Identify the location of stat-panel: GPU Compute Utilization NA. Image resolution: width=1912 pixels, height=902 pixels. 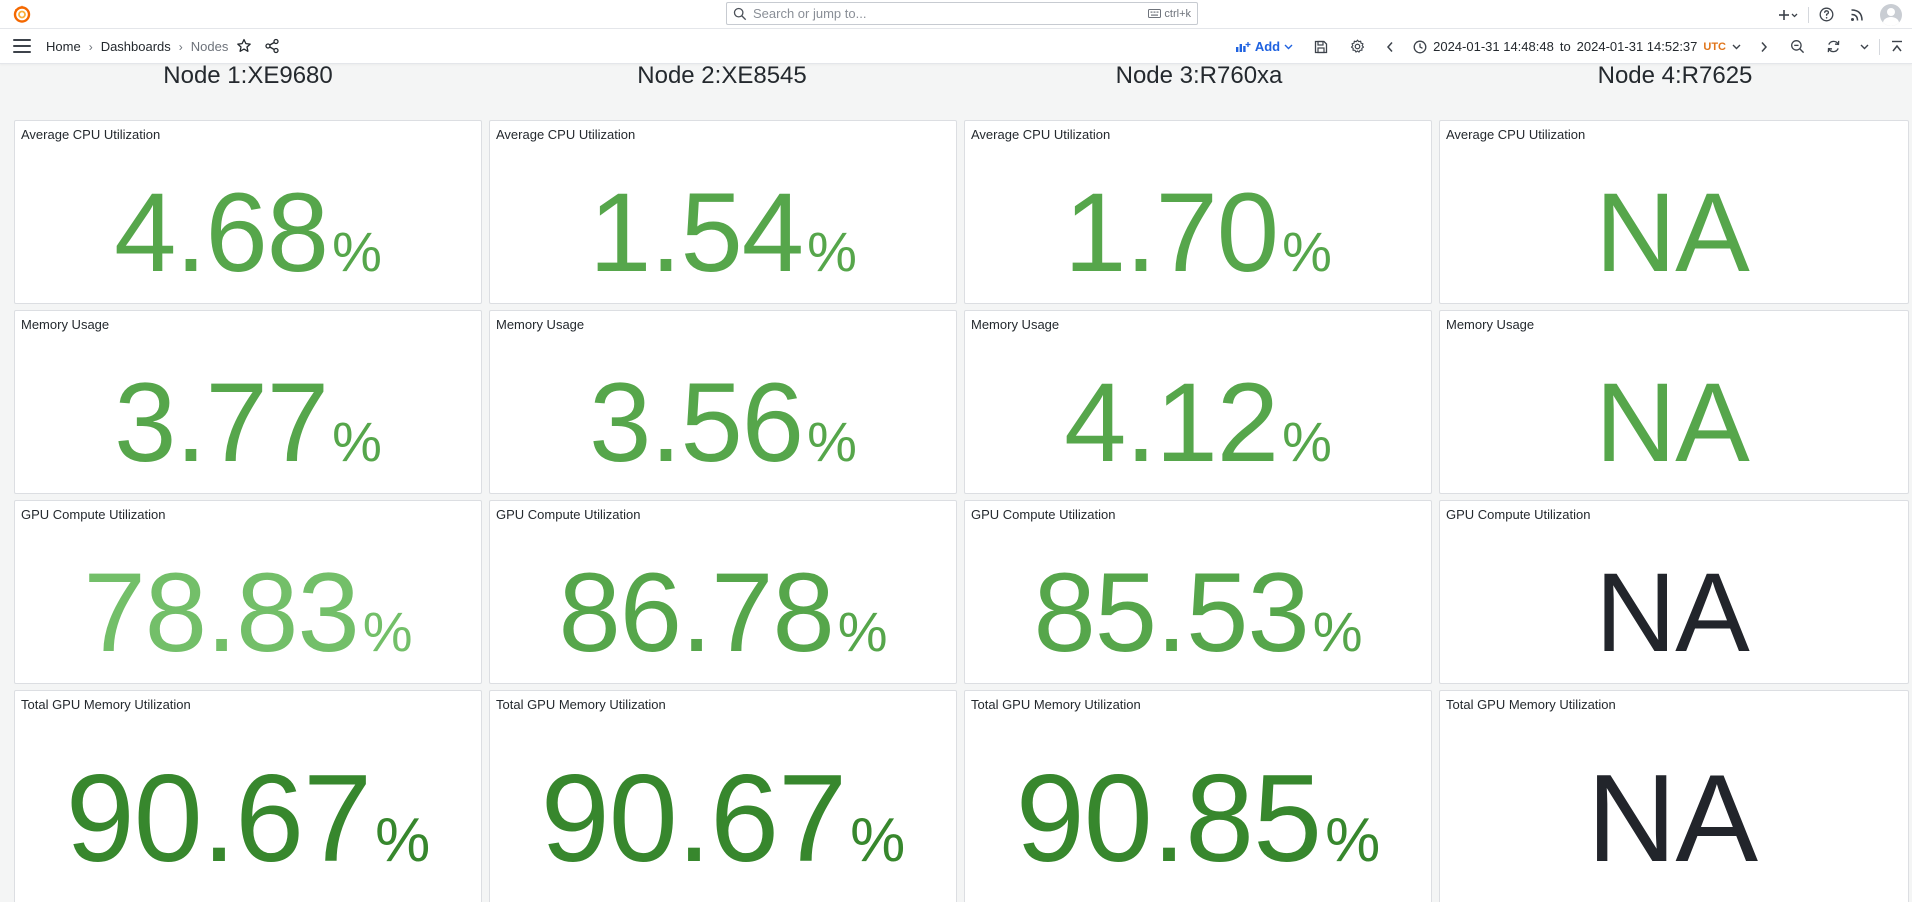
(1674, 592).